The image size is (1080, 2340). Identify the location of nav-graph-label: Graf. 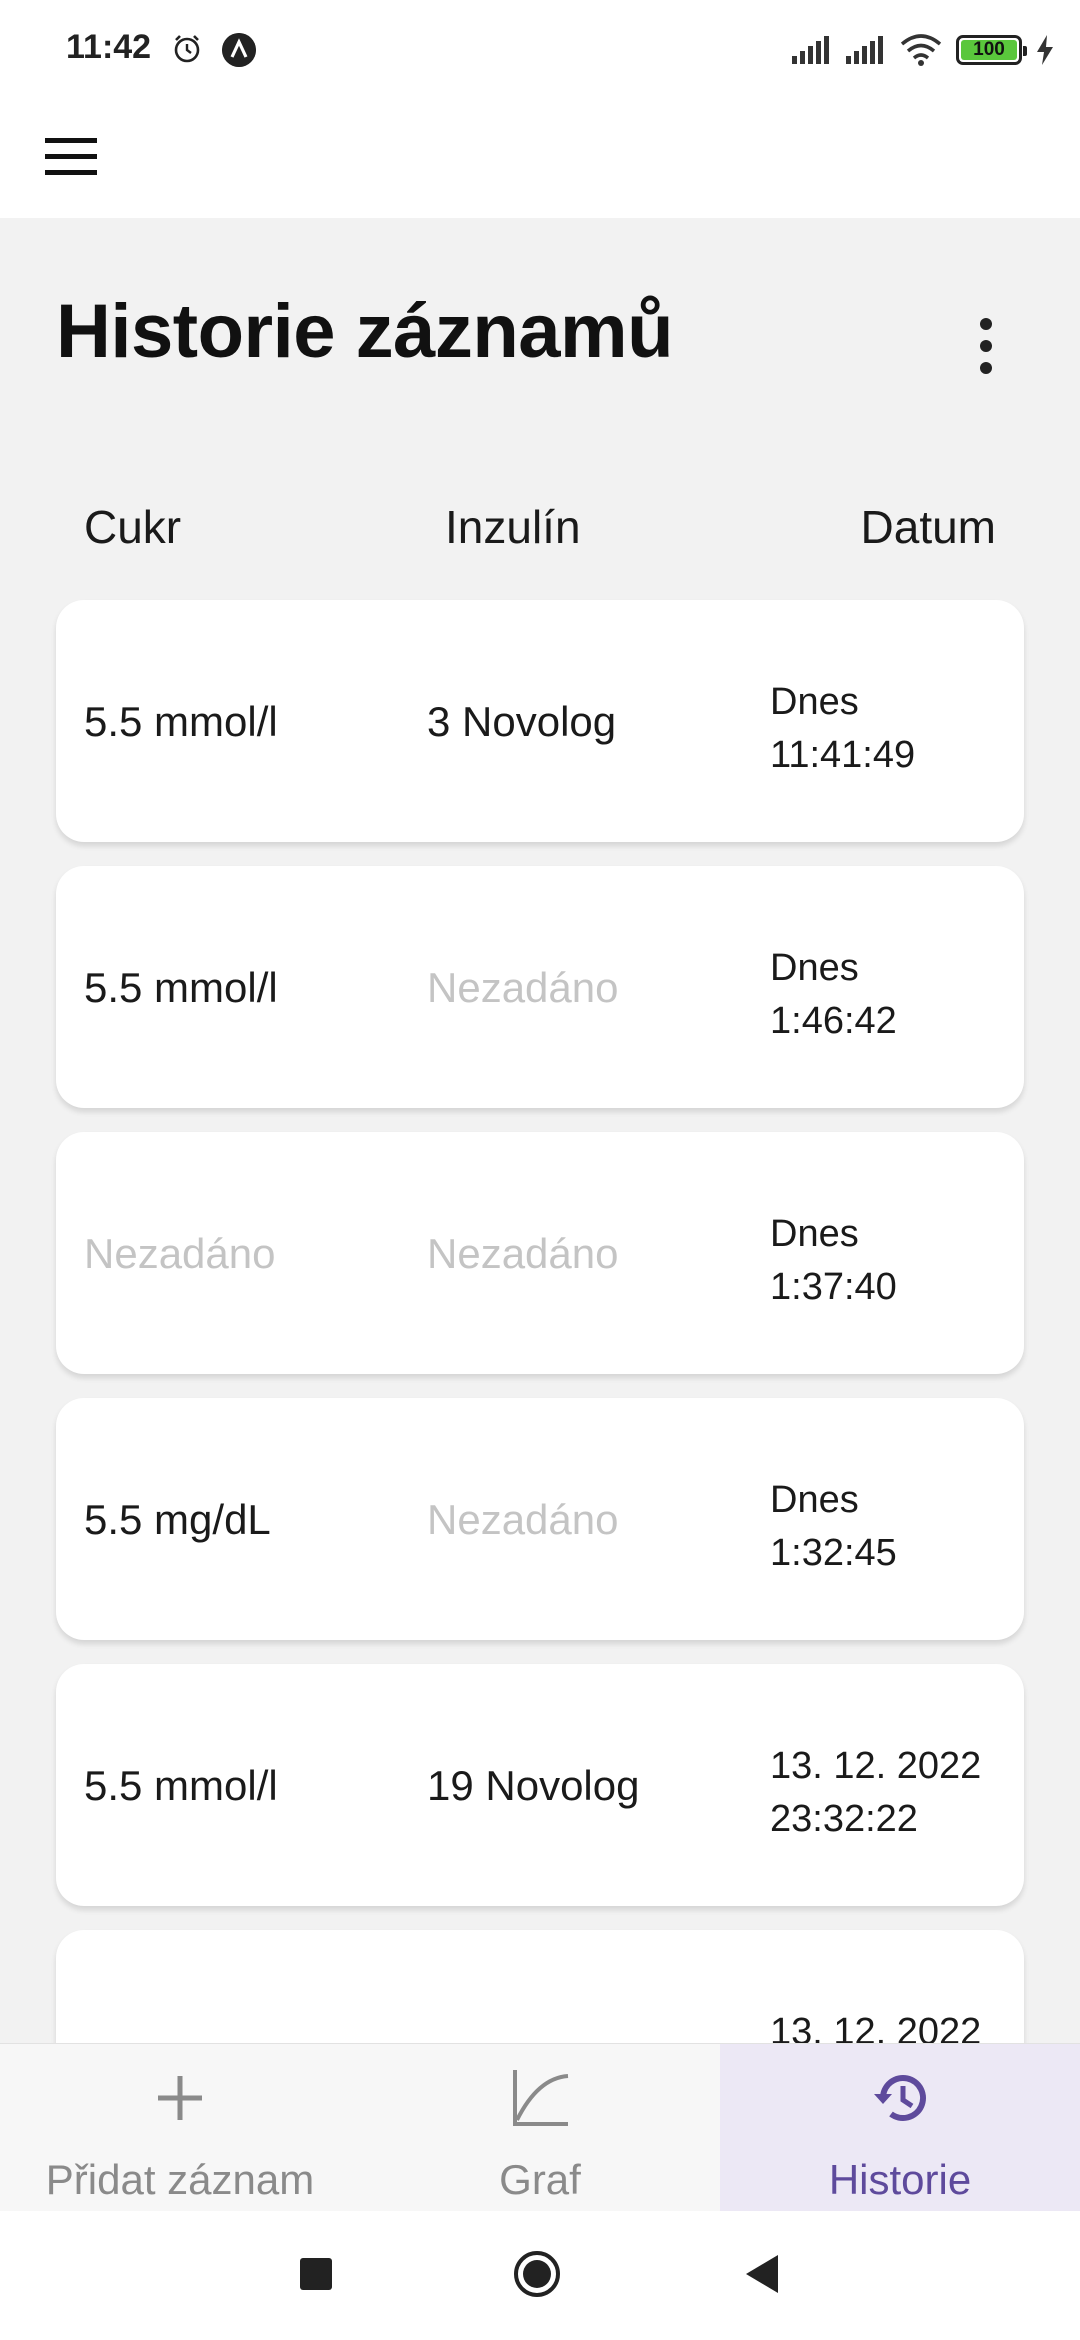
(540, 2179).